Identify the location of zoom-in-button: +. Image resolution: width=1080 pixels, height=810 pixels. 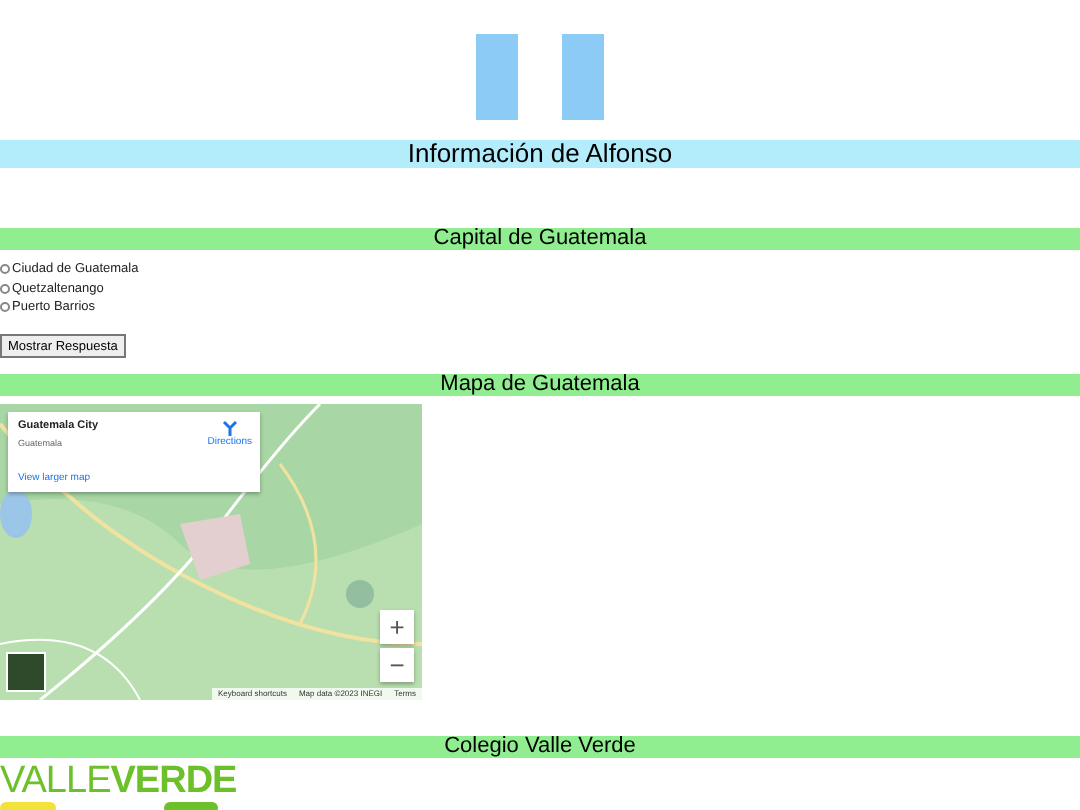
(397, 626).